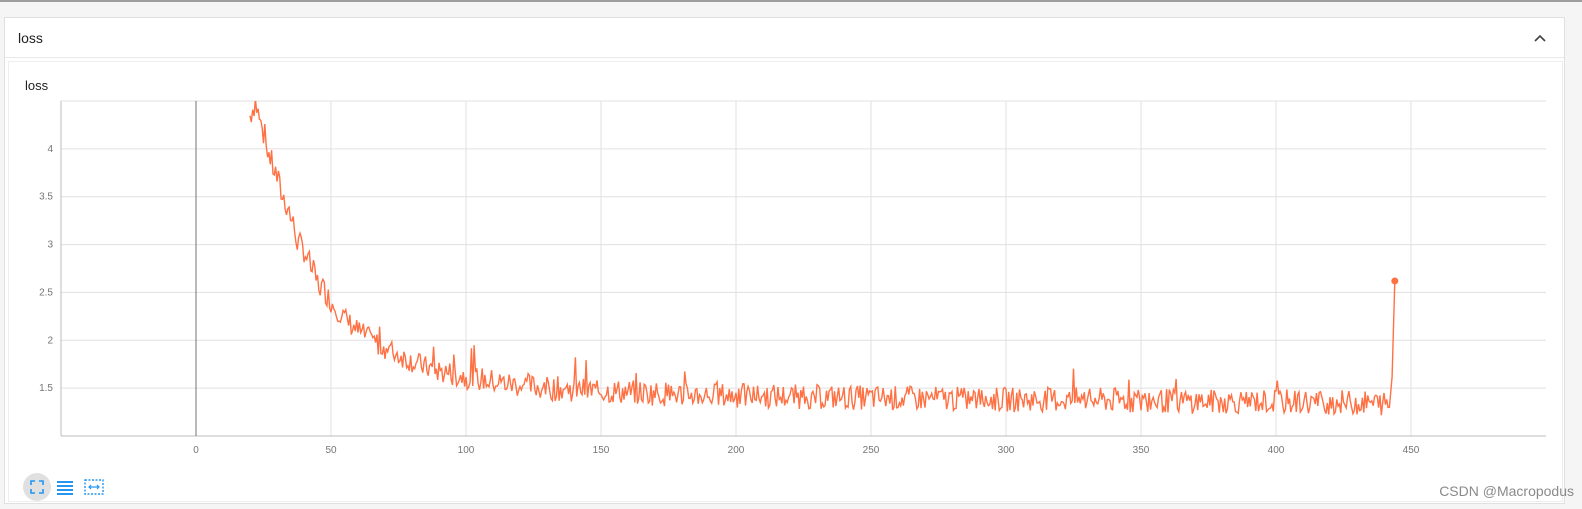 The width and height of the screenshot is (1582, 509). What do you see at coordinates (1276, 450) in the screenshot?
I see `x-tick-label: 400` at bounding box center [1276, 450].